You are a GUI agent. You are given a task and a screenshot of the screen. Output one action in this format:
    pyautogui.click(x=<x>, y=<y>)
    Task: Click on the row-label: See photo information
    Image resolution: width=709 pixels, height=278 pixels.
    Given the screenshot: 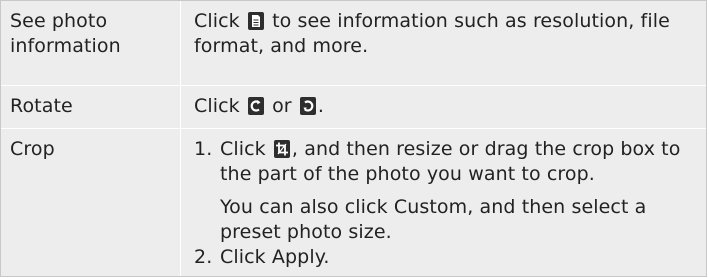 What is the action you would take?
    pyautogui.click(x=65, y=33)
    